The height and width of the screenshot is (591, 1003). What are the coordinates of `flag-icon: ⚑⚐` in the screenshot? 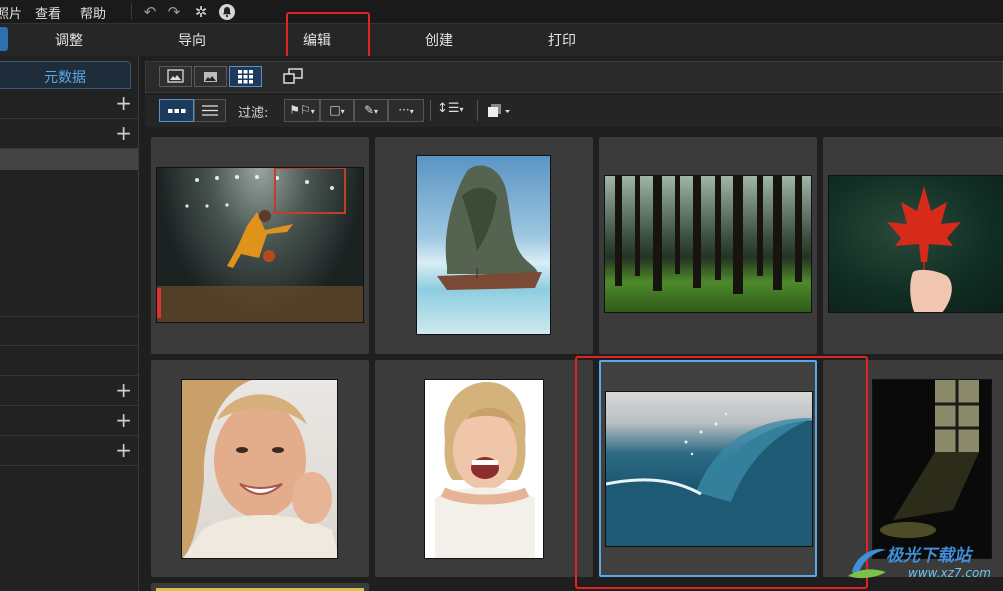 It's located at (300, 110).